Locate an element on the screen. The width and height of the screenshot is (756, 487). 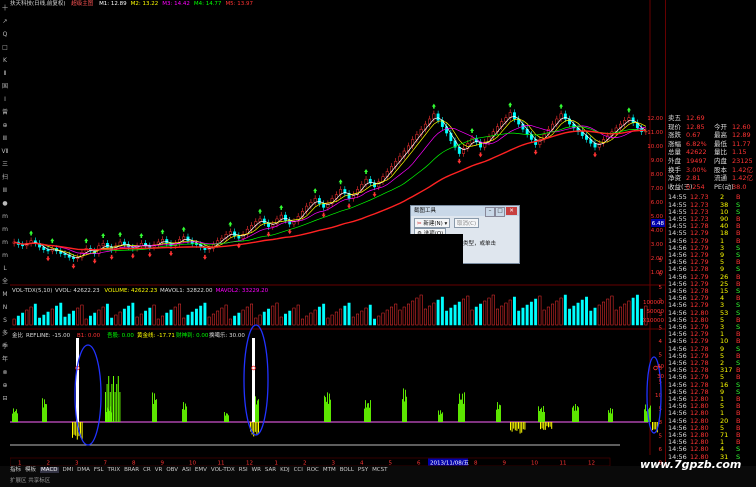
toolbar-tool-button: K is located at coordinates (5, 60).